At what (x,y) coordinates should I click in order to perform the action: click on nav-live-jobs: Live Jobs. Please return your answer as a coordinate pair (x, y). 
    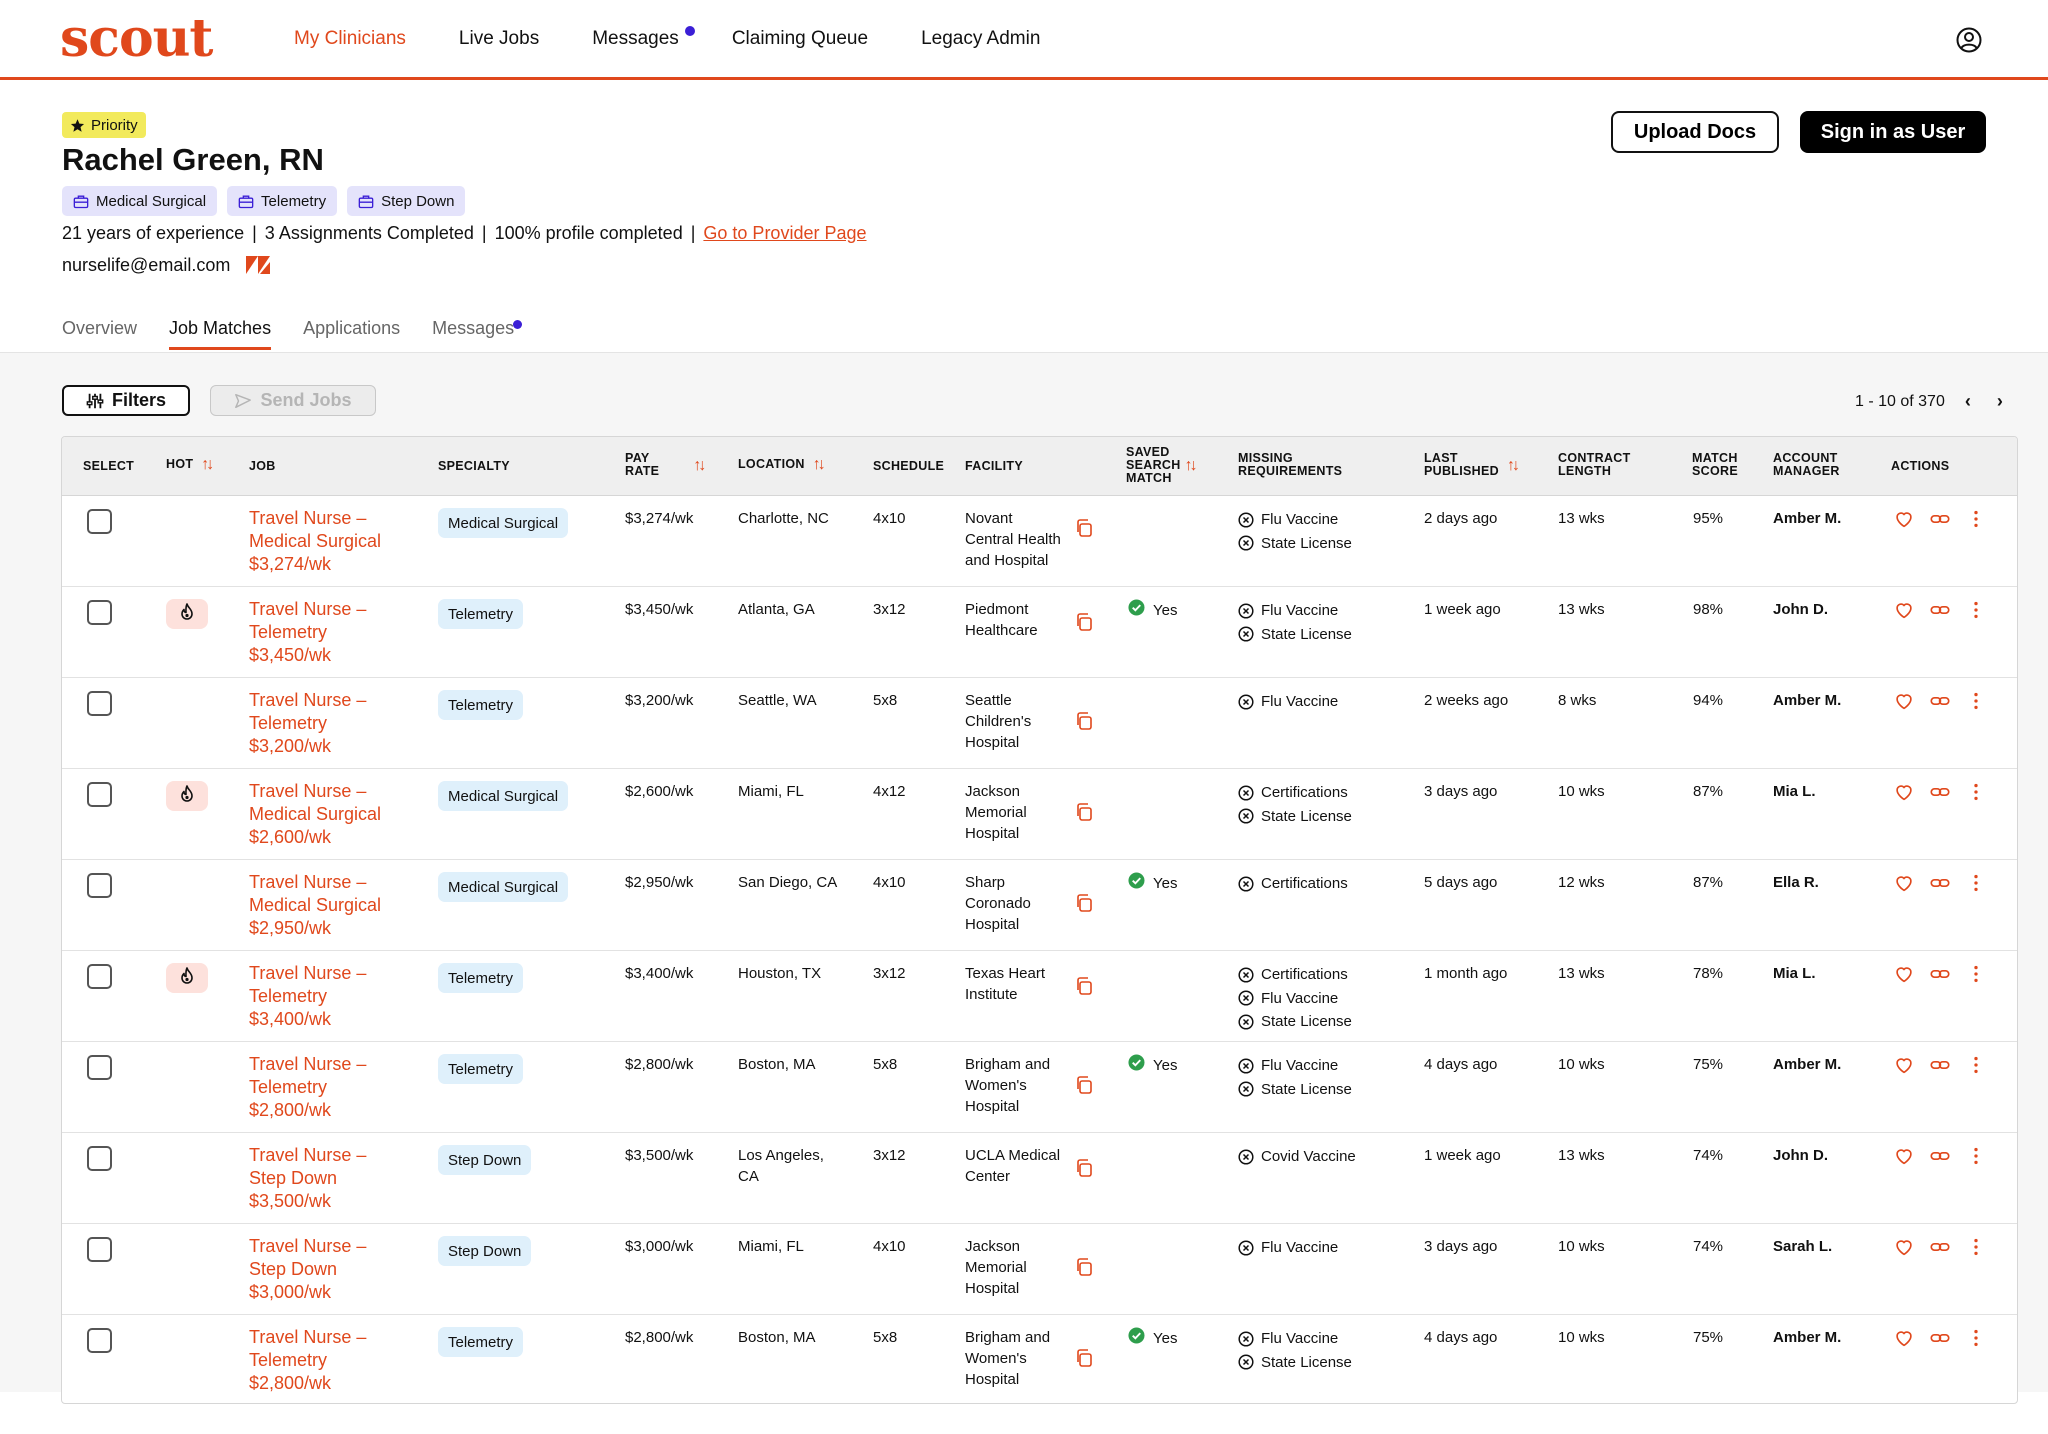
    Looking at the image, I should click on (499, 39).